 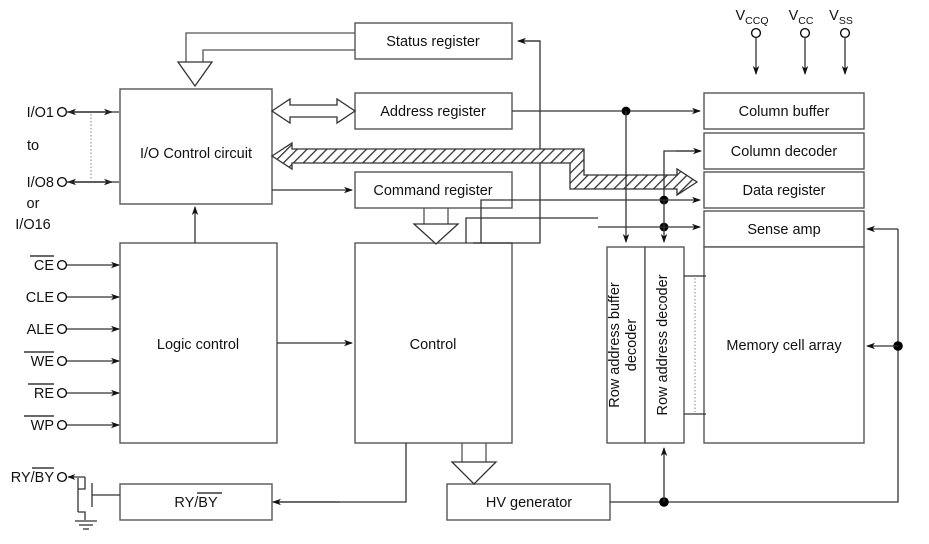 I want to click on vss-sub: SS, so click(x=846, y=21).